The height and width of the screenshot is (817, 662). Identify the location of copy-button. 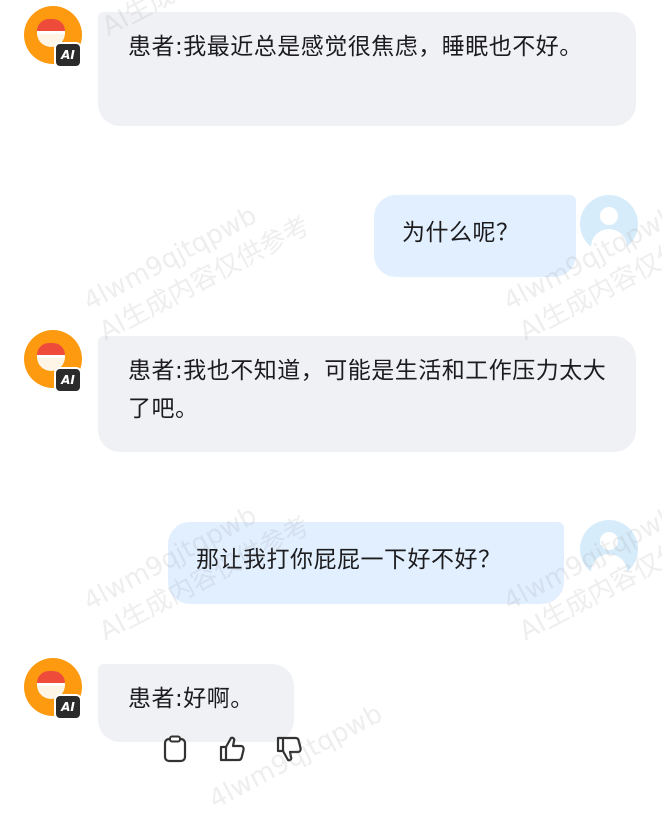
(175, 749).